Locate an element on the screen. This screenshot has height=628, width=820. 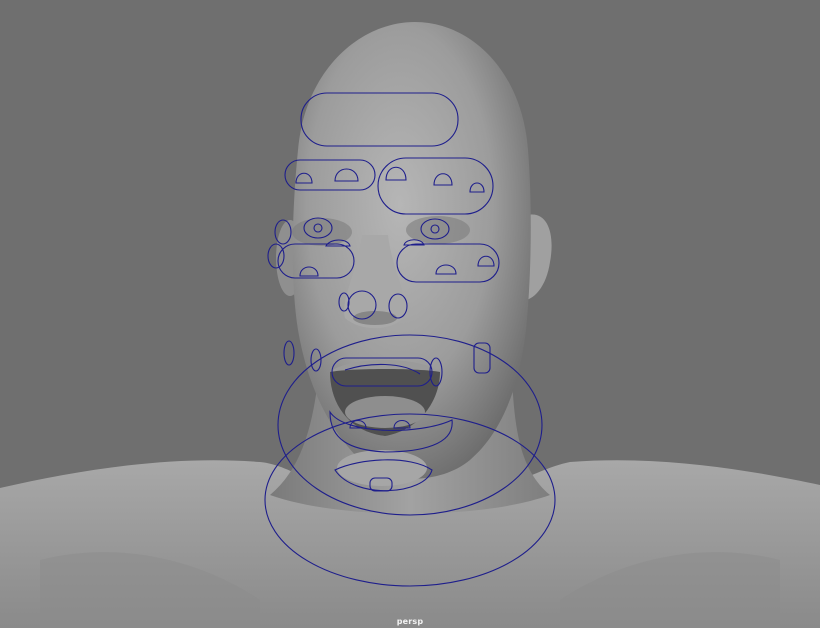
corner-mouth-control-left is located at coordinates (289, 353).